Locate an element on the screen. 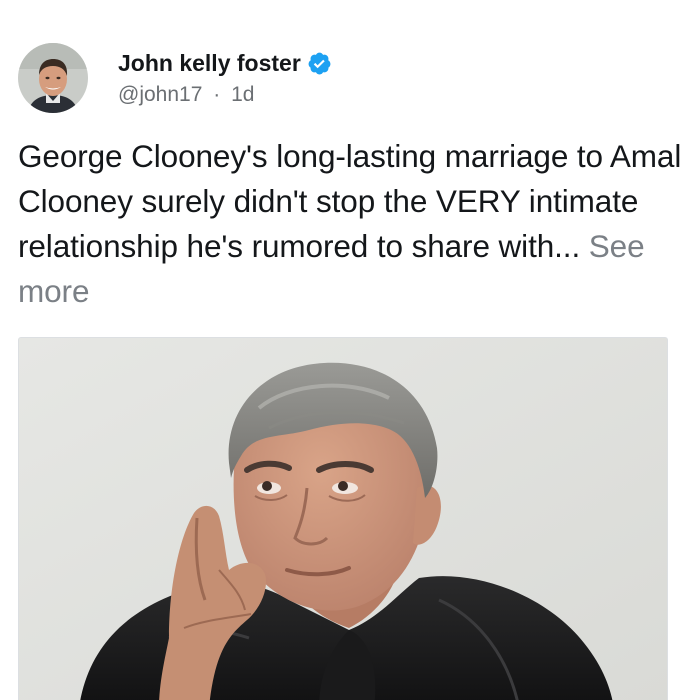 Image resolution: width=700 pixels, height=700 pixels. tweet-header: John kelly foster @john17 · 1d is located at coordinates (175, 78).